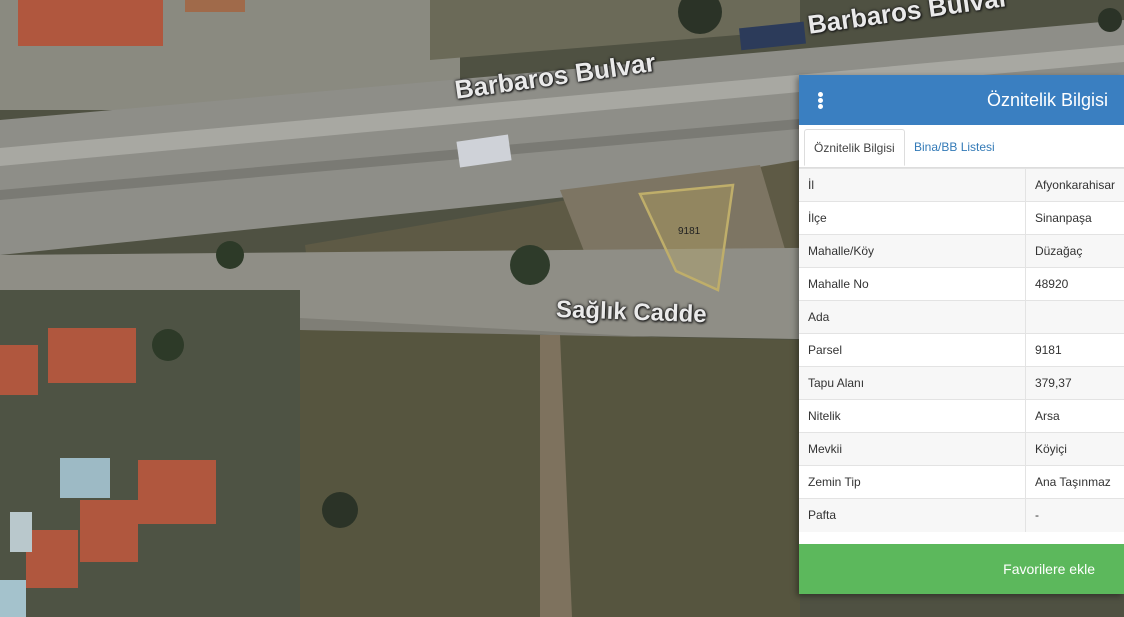 The height and width of the screenshot is (617, 1124). I want to click on table-row: Pafta -, so click(961, 515).